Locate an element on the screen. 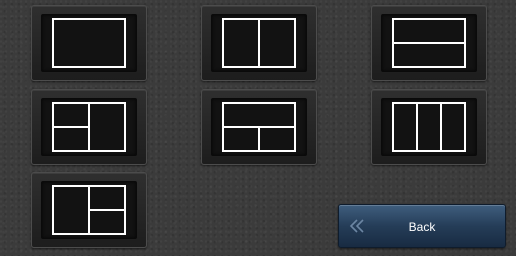 The image size is (516, 256). layout-two-rows-icon is located at coordinates (429, 43).